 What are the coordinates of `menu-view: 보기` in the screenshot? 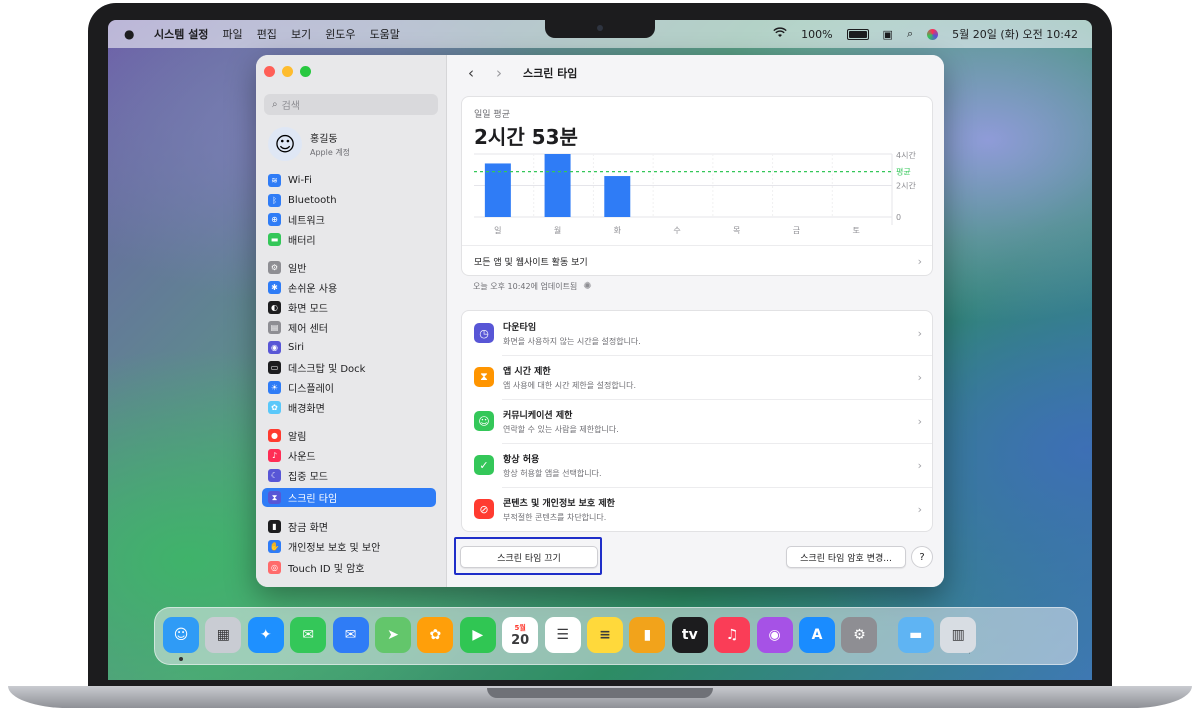 It's located at (301, 34).